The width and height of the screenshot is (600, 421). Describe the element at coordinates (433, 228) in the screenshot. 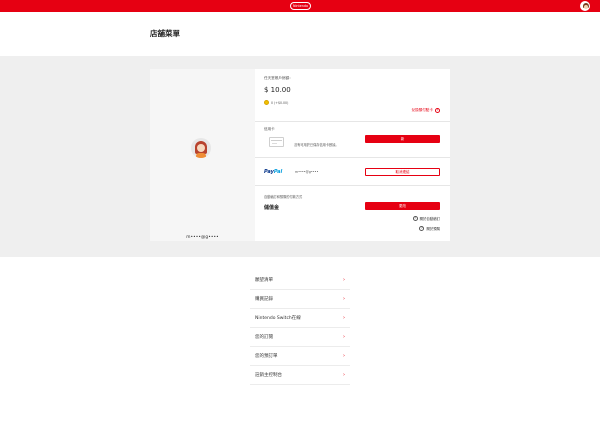

I see `preorder-help-label: 關於預購` at that location.